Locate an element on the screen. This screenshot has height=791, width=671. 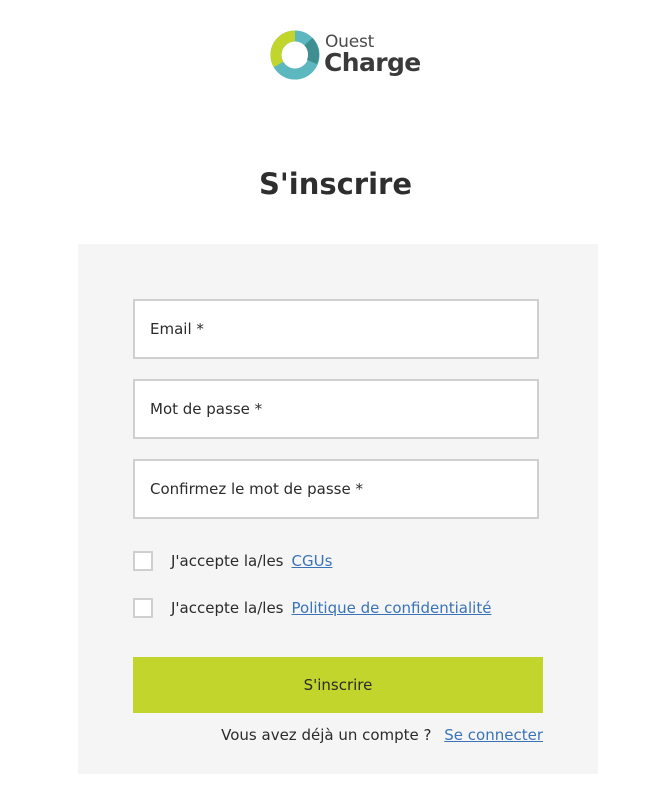
signup-button: S'inscrire is located at coordinates (338, 685).